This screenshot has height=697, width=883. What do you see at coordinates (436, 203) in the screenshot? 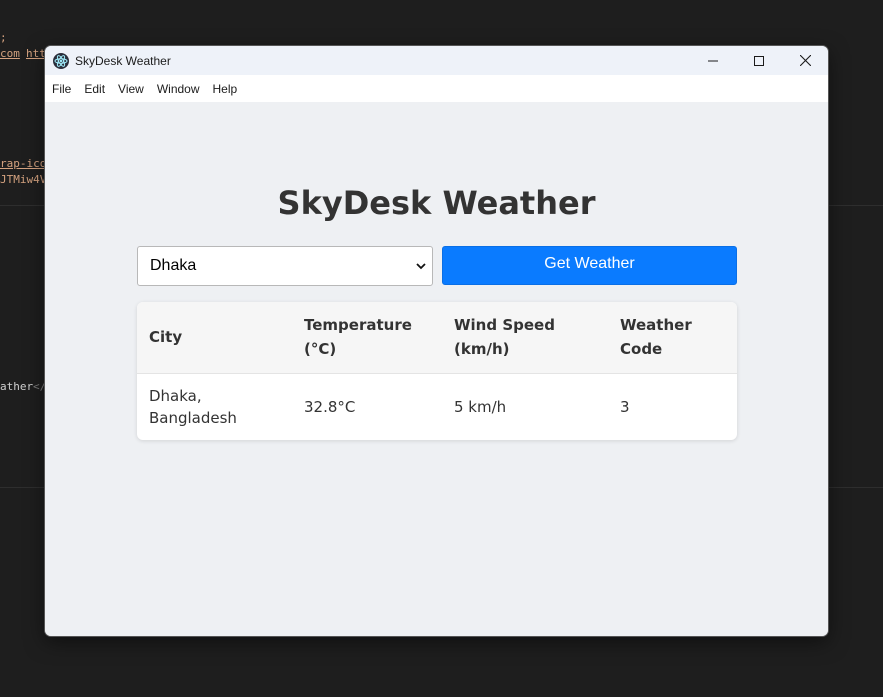
I see `page-title: SkyDesk Weather` at bounding box center [436, 203].